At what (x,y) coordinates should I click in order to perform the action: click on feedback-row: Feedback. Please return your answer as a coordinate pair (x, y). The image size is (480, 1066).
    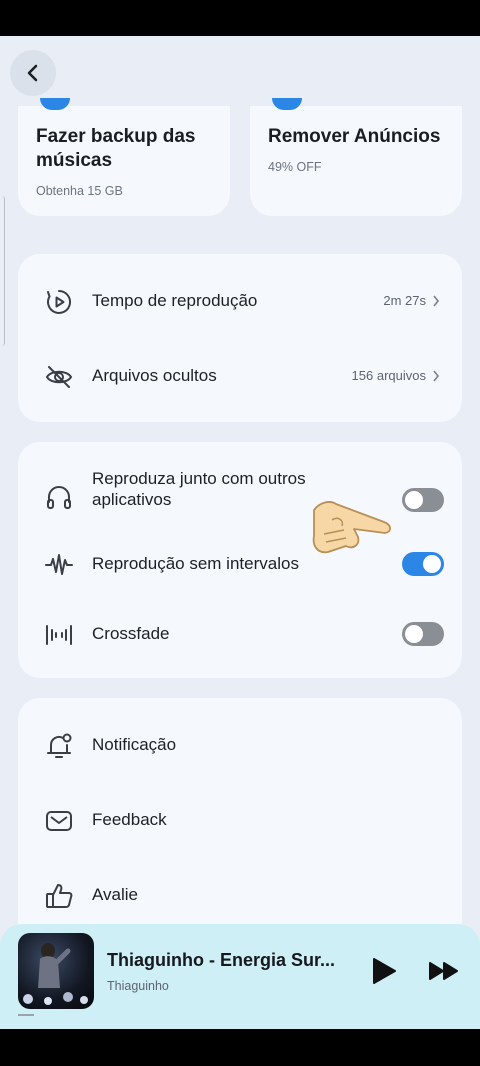
    Looking at the image, I should click on (240, 820).